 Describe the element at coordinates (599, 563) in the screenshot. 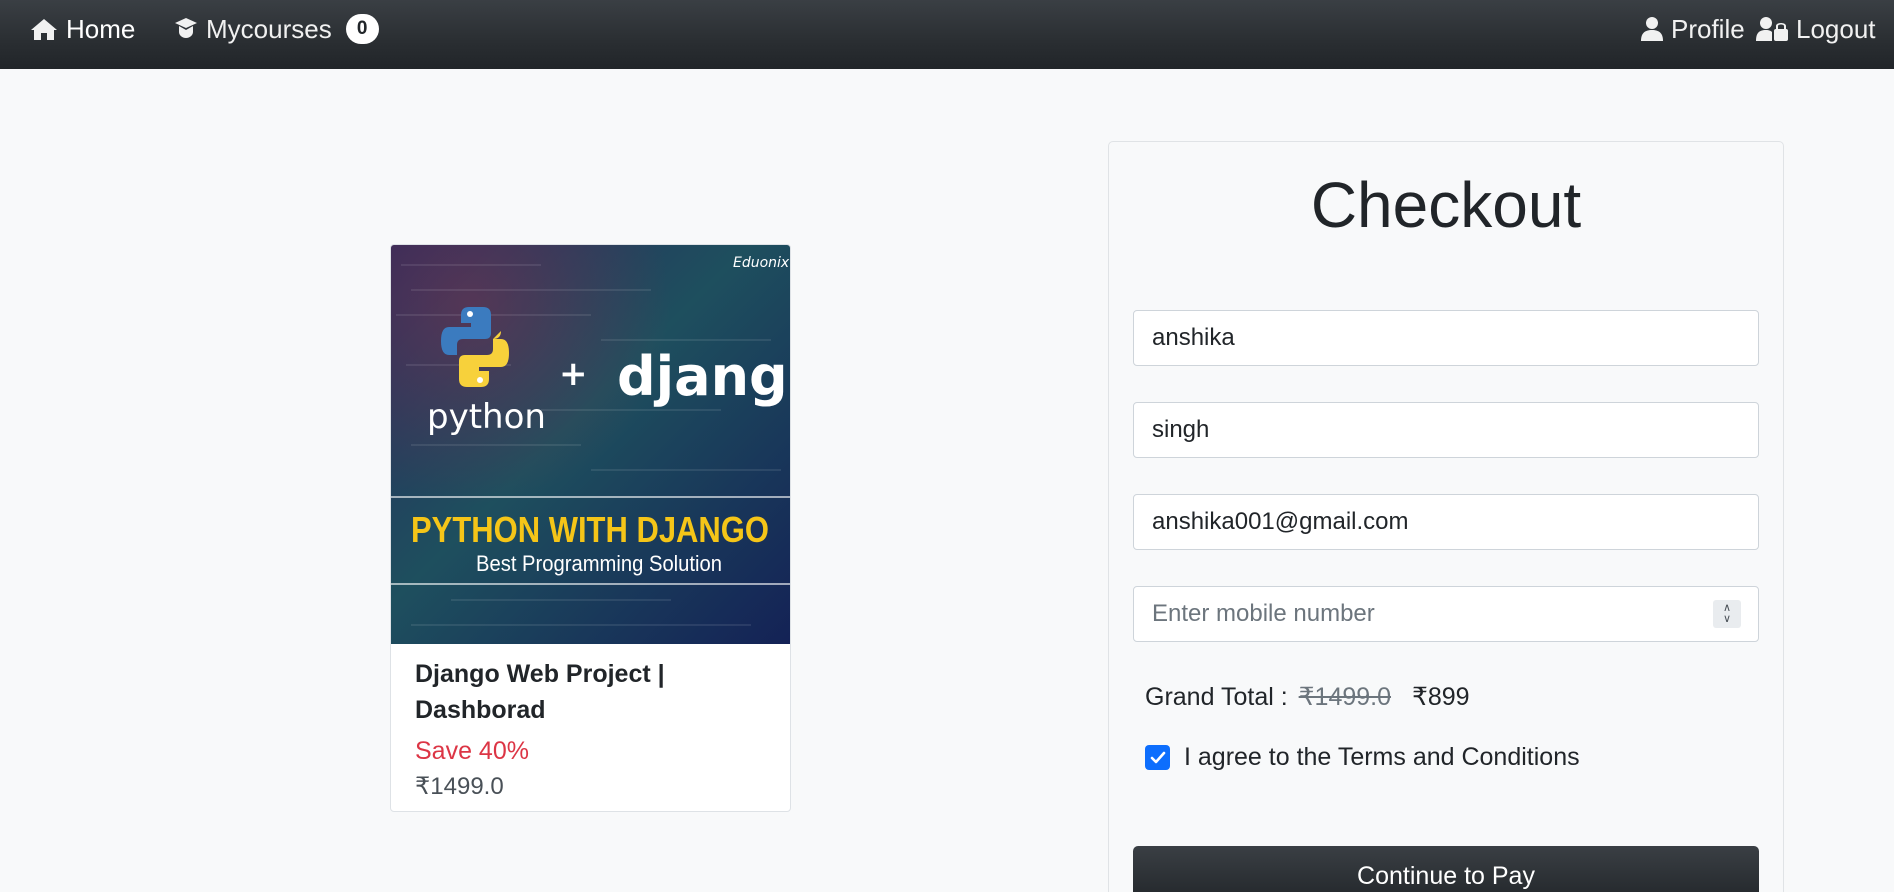

I see `course-image-subheadline: Best Programming Solution` at that location.